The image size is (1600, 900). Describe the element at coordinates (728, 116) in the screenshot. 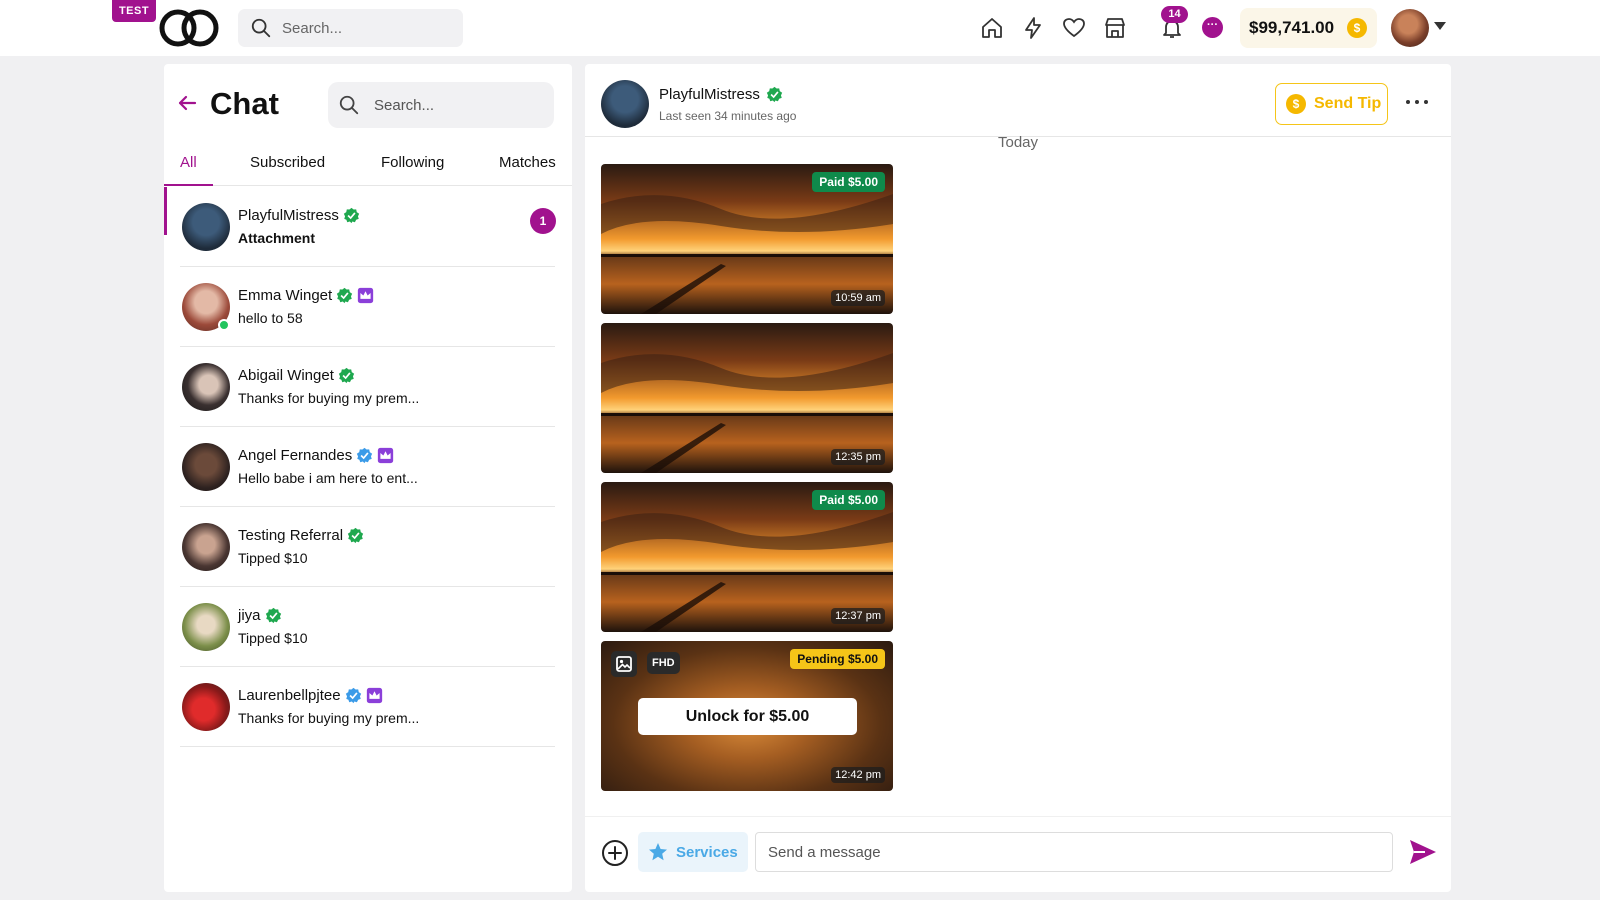

I see `last-seen-status: Last seen 34 minutes ago` at that location.